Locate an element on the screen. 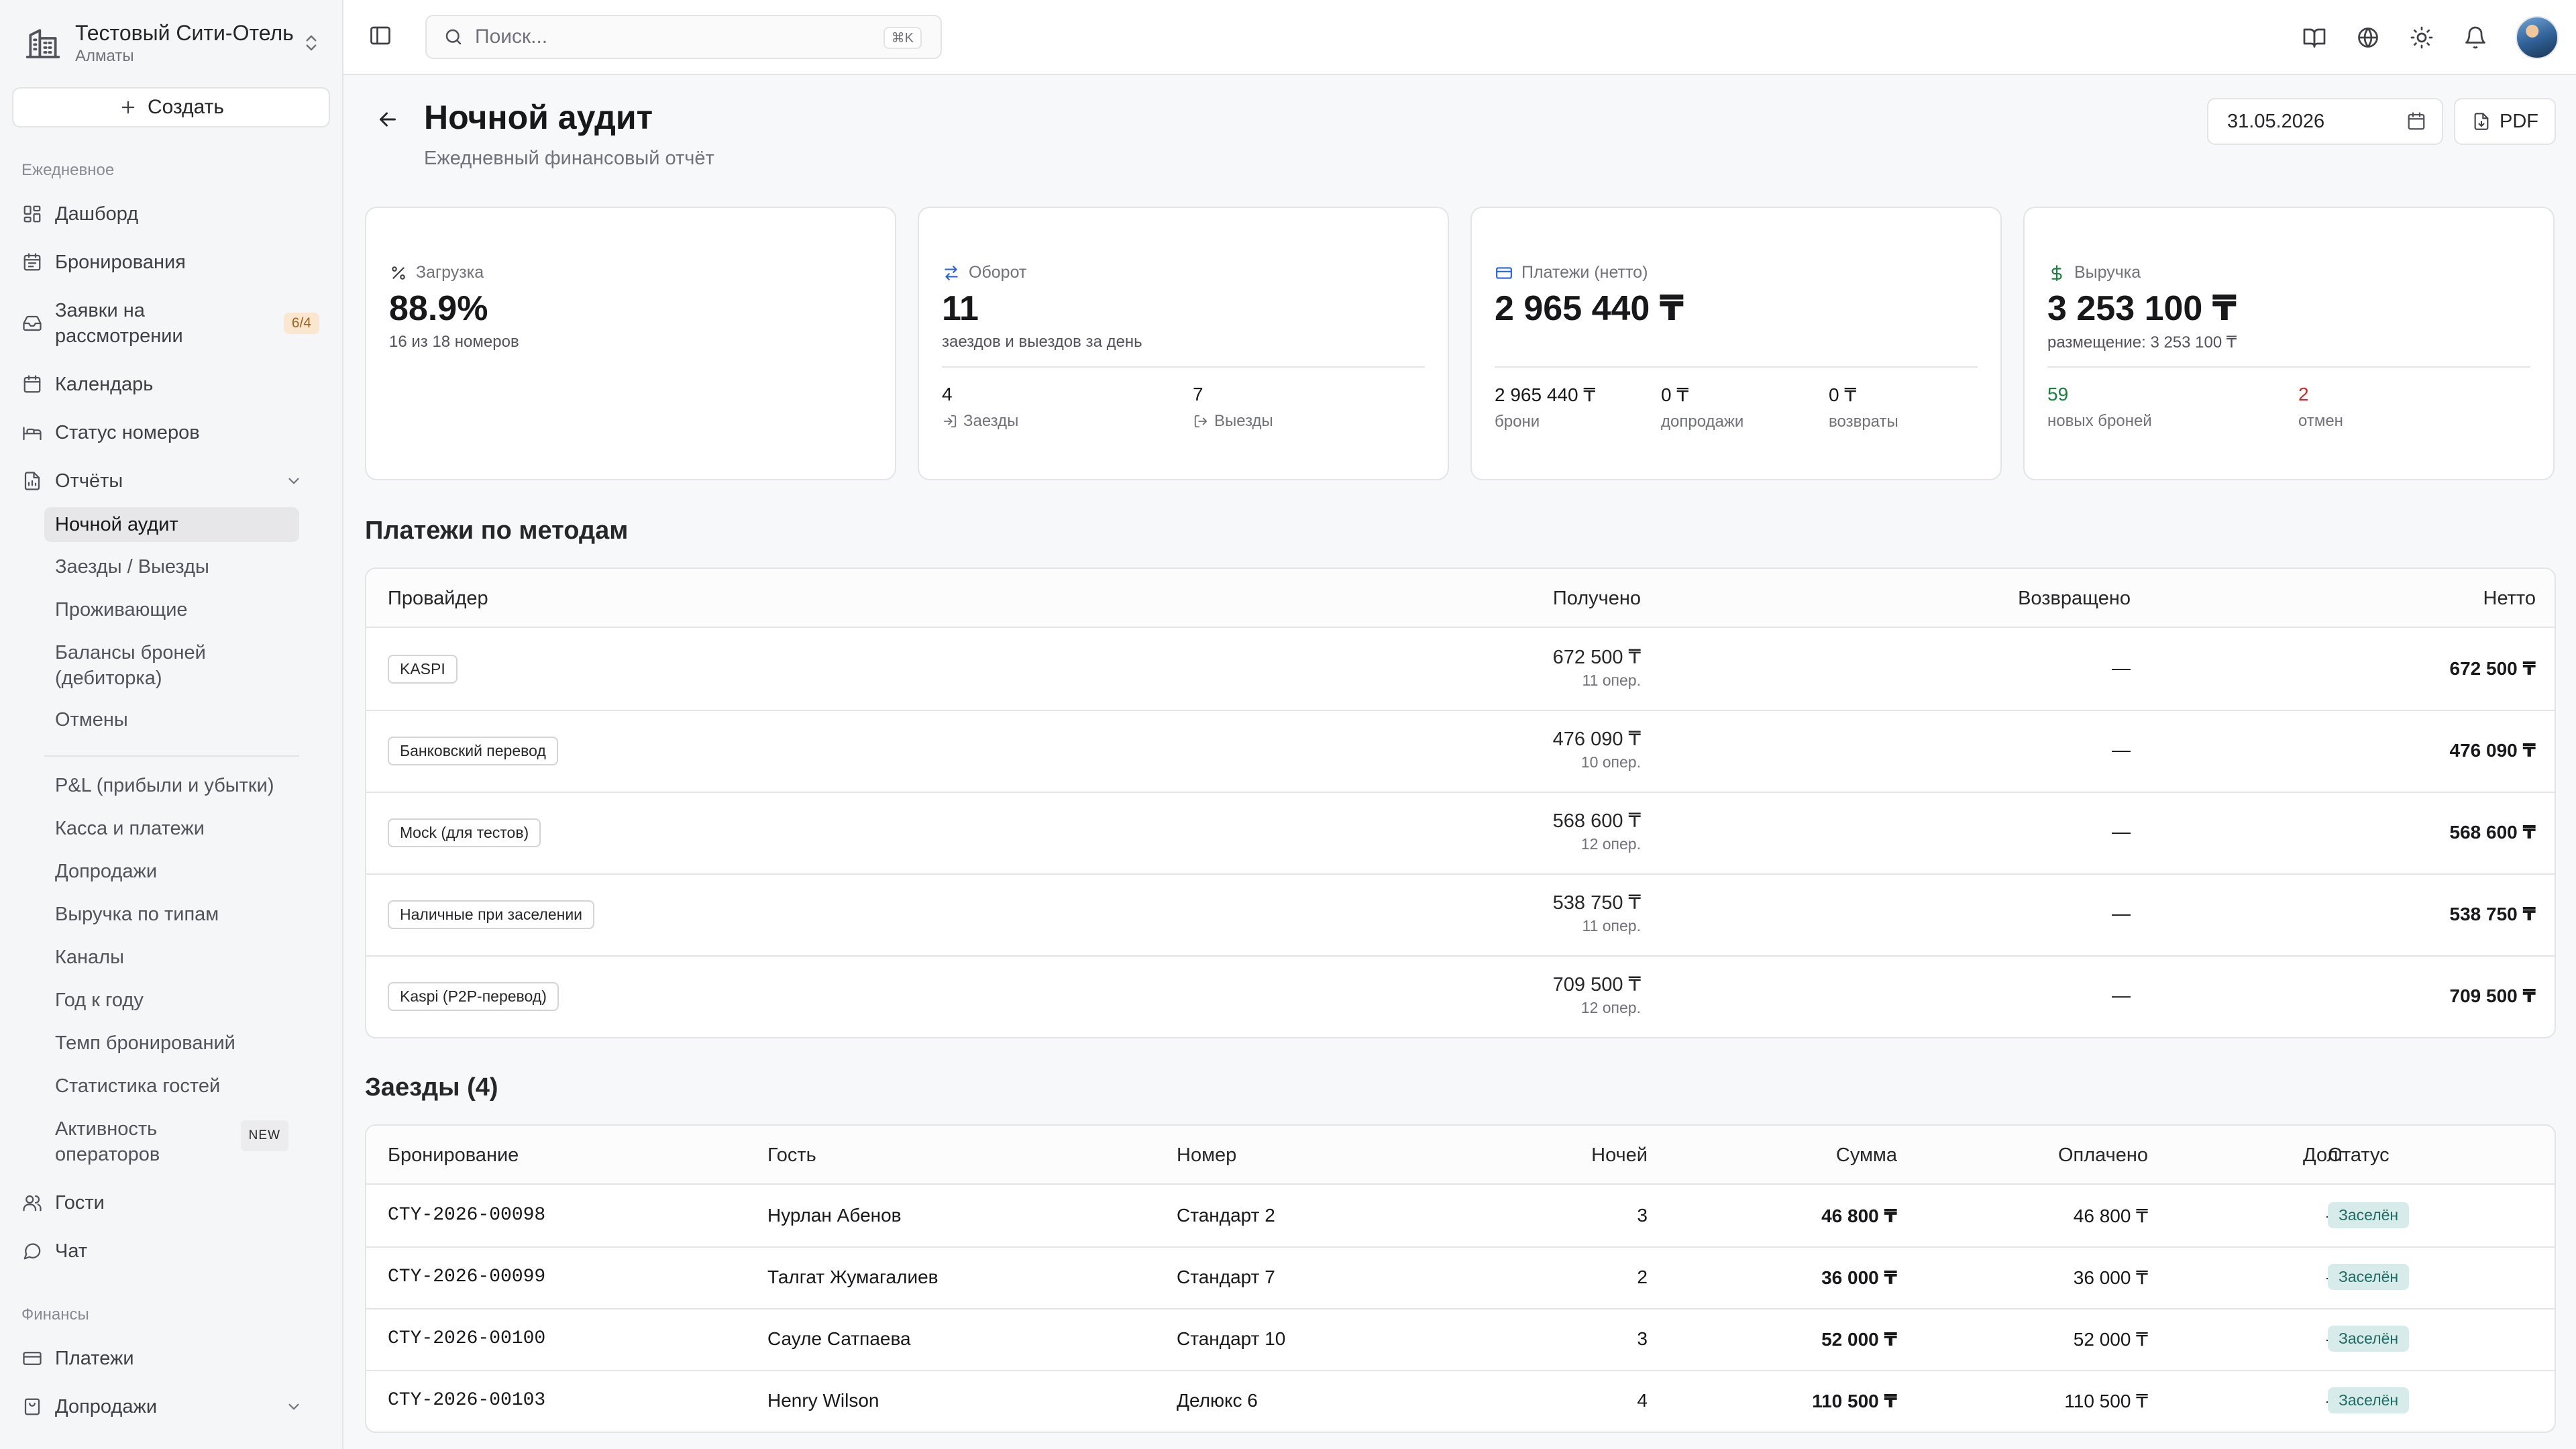 The height and width of the screenshot is (1449, 2576). booking-id: CTY-2026-00103 is located at coordinates (466, 1400).